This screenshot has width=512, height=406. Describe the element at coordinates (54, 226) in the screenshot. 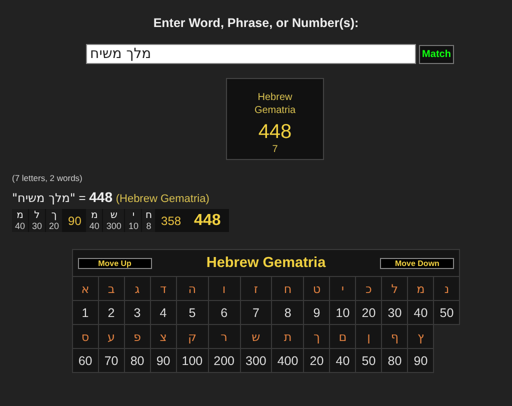

I see `letter-value: 20` at that location.